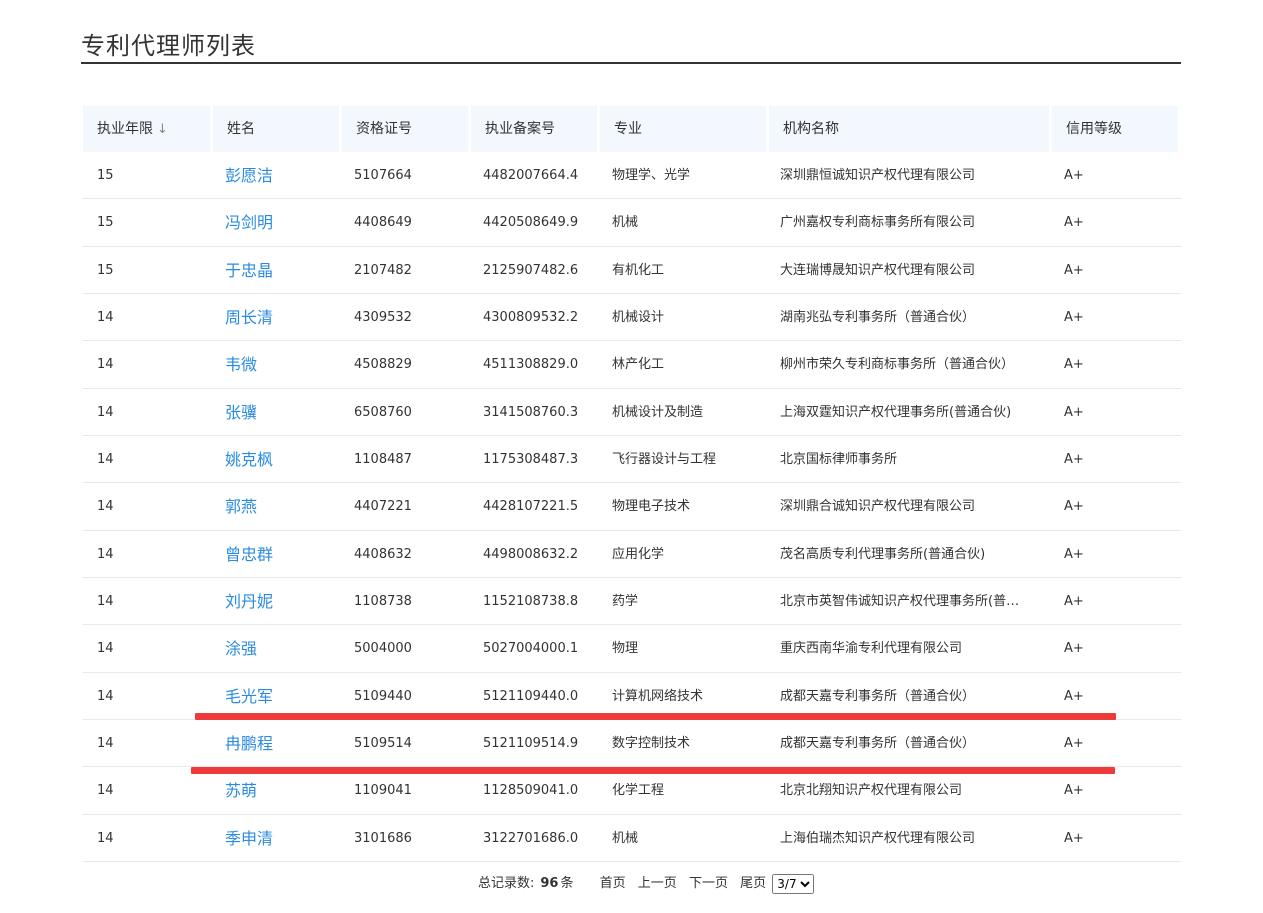  I want to click on cell-agency: 成都天嘉专利事务所（普通合伙）, so click(878, 743).